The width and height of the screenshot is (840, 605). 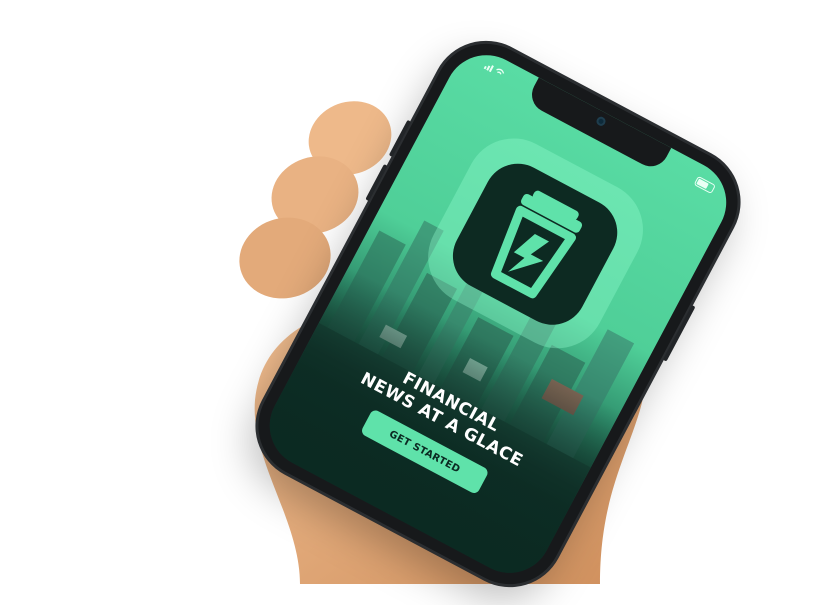 I want to click on battery-icon, so click(x=704, y=185).